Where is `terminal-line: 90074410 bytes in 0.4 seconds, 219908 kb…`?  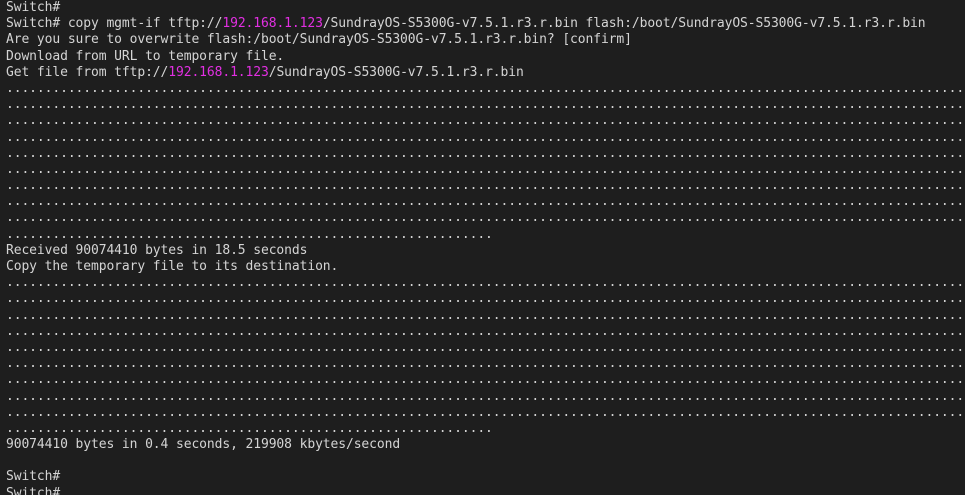 terminal-line: 90074410 bytes in 0.4 seconds, 219908 kb… is located at coordinates (485, 445).